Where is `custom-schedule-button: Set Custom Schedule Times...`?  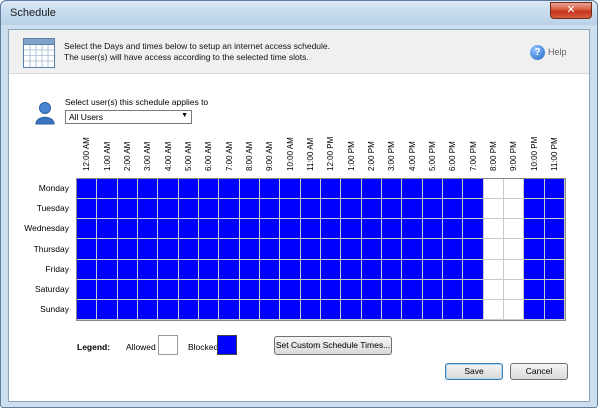 custom-schedule-button: Set Custom Schedule Times... is located at coordinates (333, 345).